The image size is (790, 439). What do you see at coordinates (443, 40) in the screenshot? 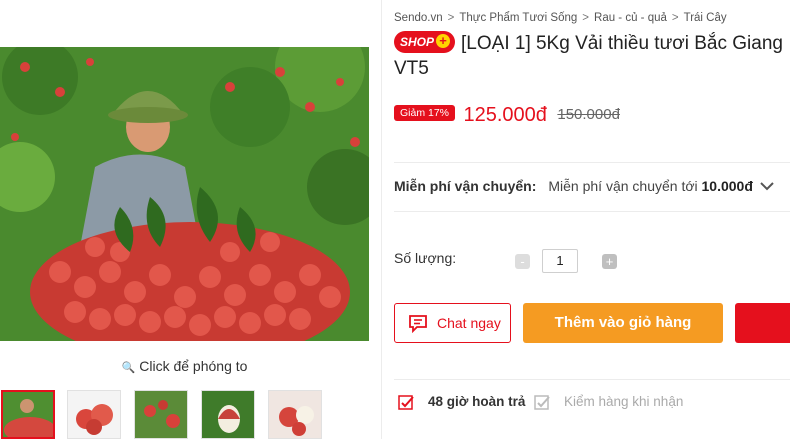
I see `plus-icon: +` at bounding box center [443, 40].